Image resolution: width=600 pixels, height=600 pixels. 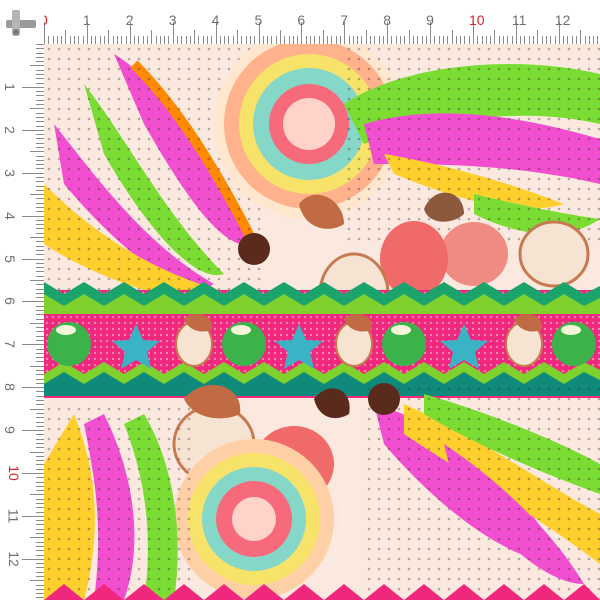 I want to click on left-ruler-label: 3, so click(x=9, y=172).